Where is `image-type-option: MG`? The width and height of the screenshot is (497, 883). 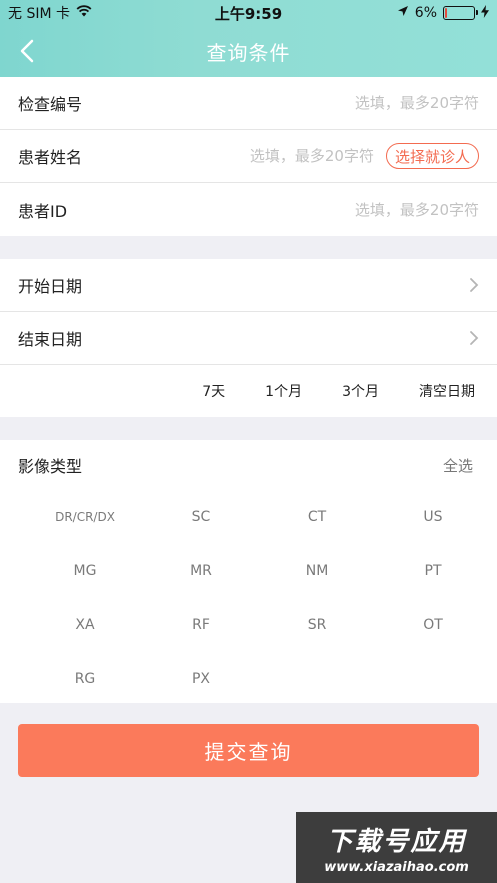
image-type-option: MG is located at coordinates (85, 571).